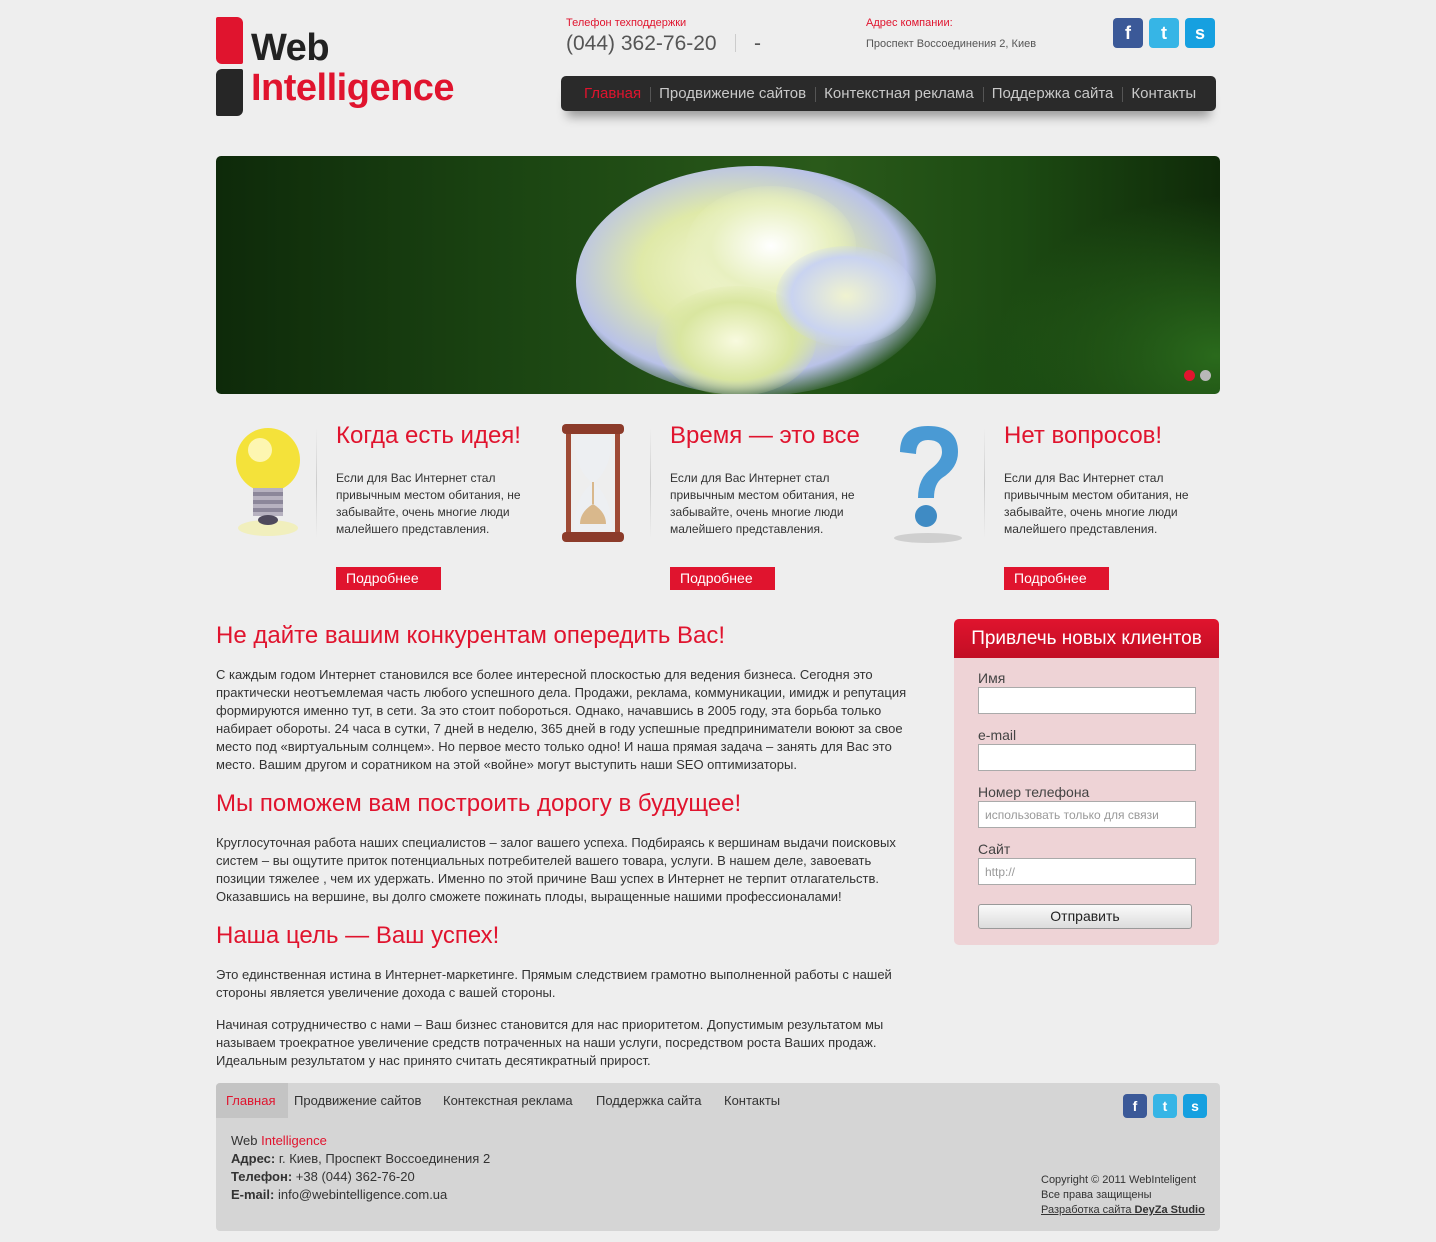  What do you see at coordinates (641, 43) in the screenshot?
I see `support-phone-number: (044) 362-76-20` at bounding box center [641, 43].